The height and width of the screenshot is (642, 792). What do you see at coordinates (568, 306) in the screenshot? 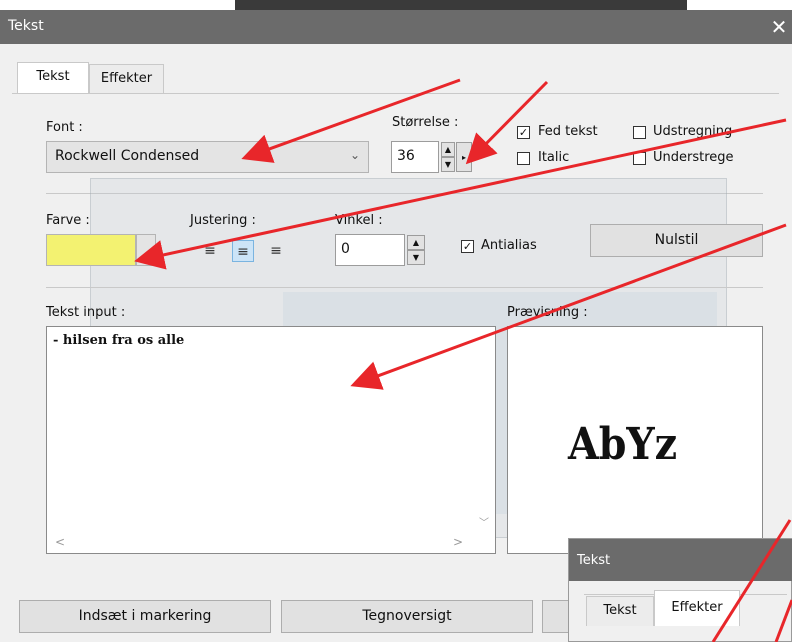
I see `arrow-to-text` at bounding box center [568, 306].